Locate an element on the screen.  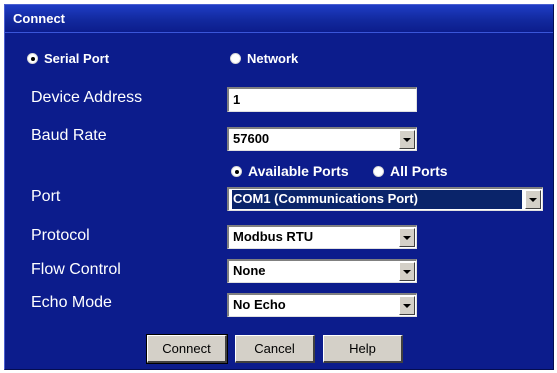
echo-mode-value: No Echo is located at coordinates (259, 304).